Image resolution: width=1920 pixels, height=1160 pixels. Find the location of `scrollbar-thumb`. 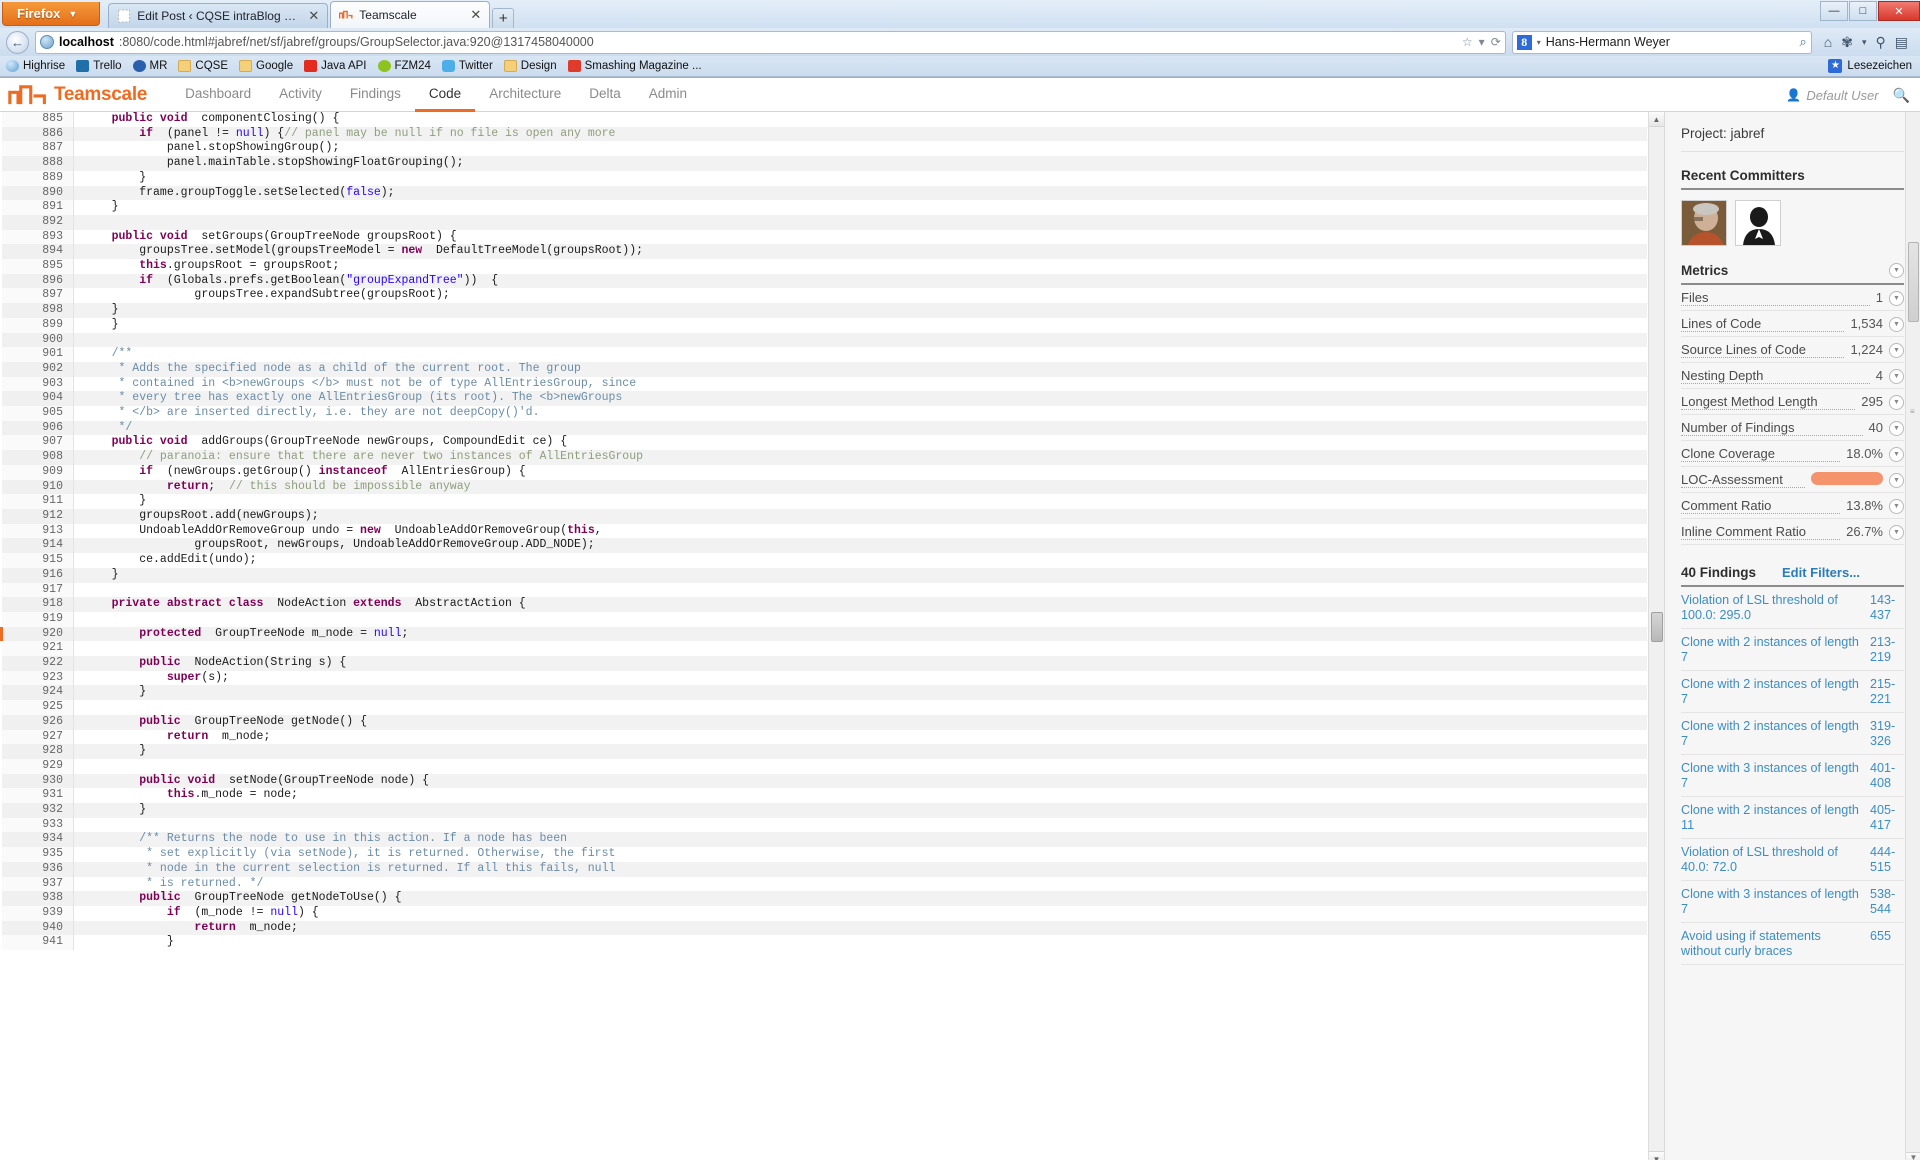

scrollbar-thumb is located at coordinates (1657, 627).